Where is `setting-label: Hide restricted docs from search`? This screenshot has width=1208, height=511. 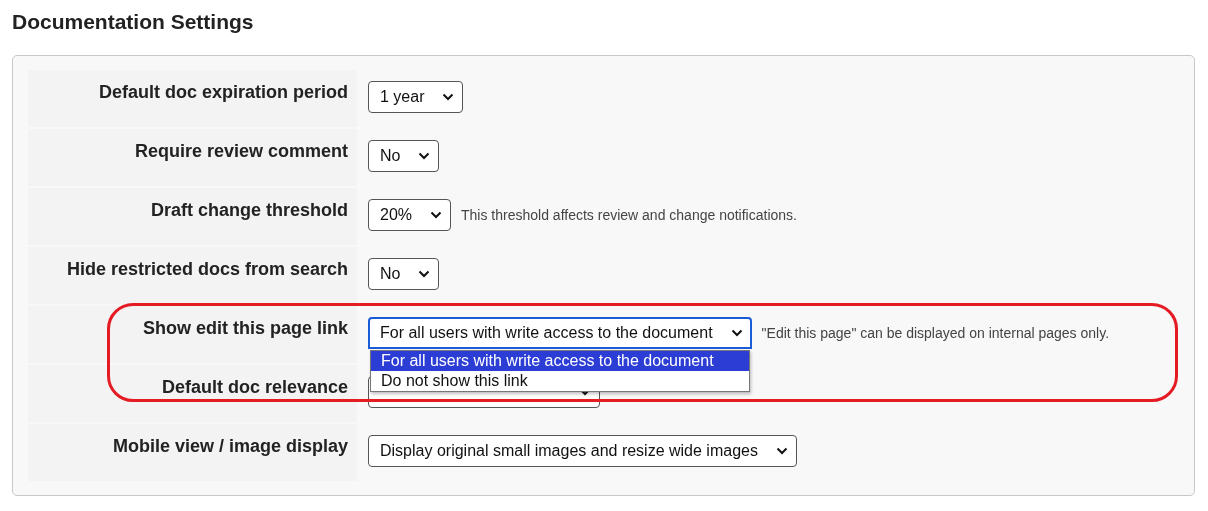
setting-label: Hide restricted docs from search is located at coordinates (207, 269).